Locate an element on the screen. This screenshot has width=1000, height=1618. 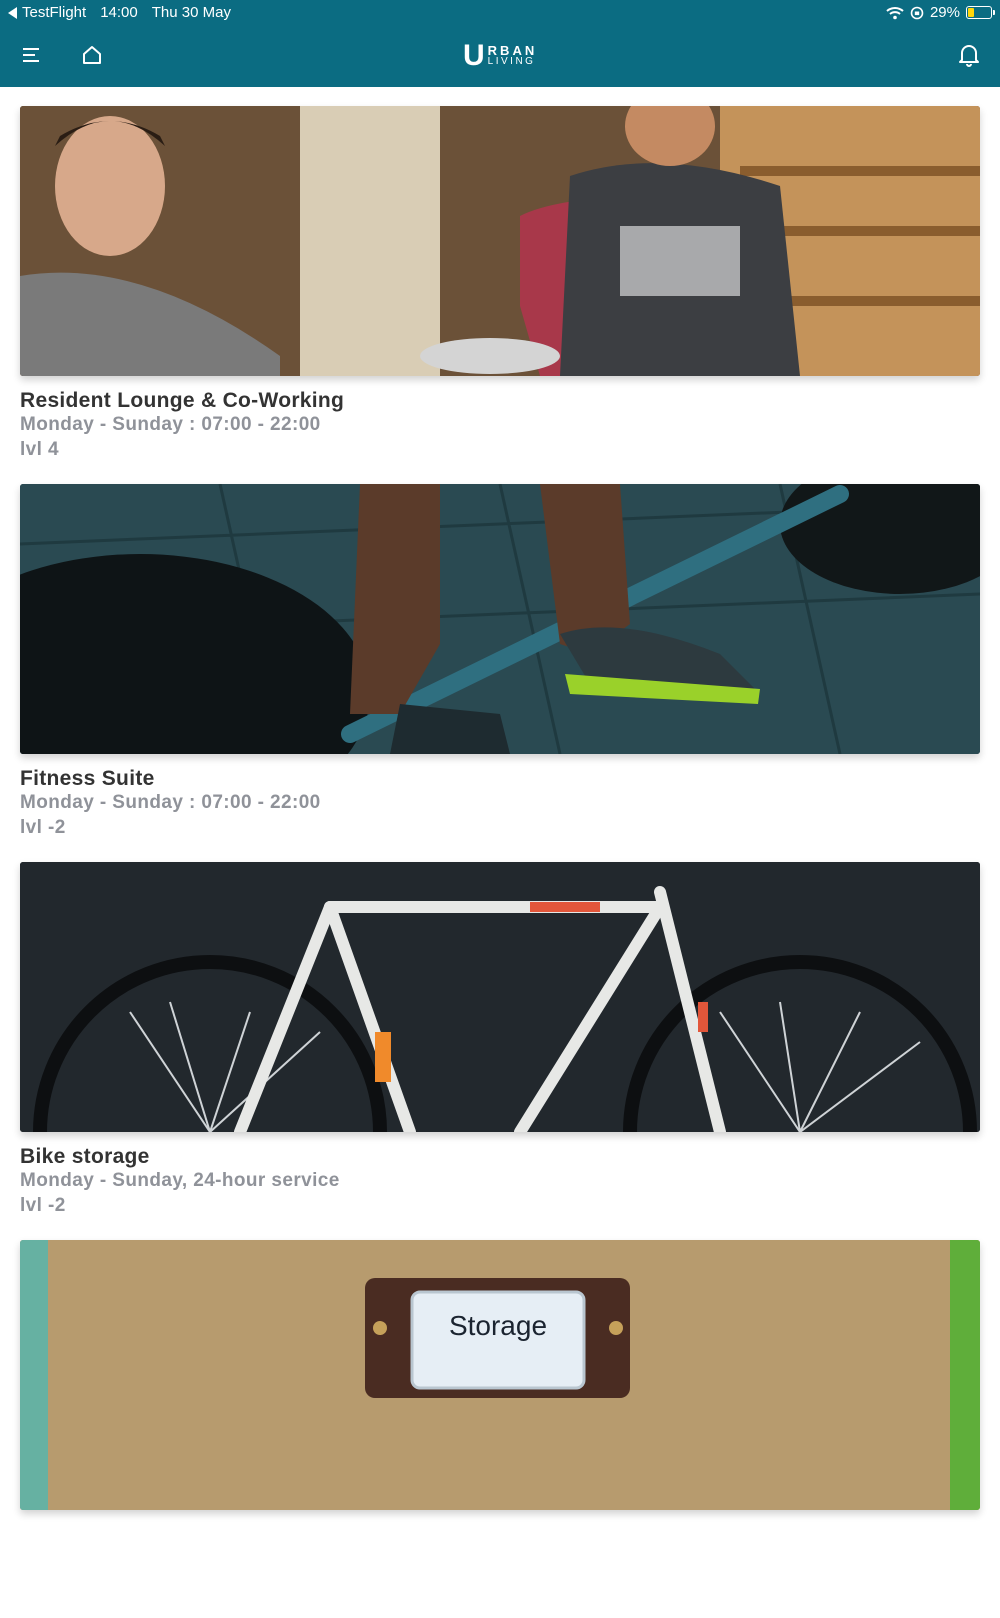
orientation-lock-icon is located at coordinates (917, 12).